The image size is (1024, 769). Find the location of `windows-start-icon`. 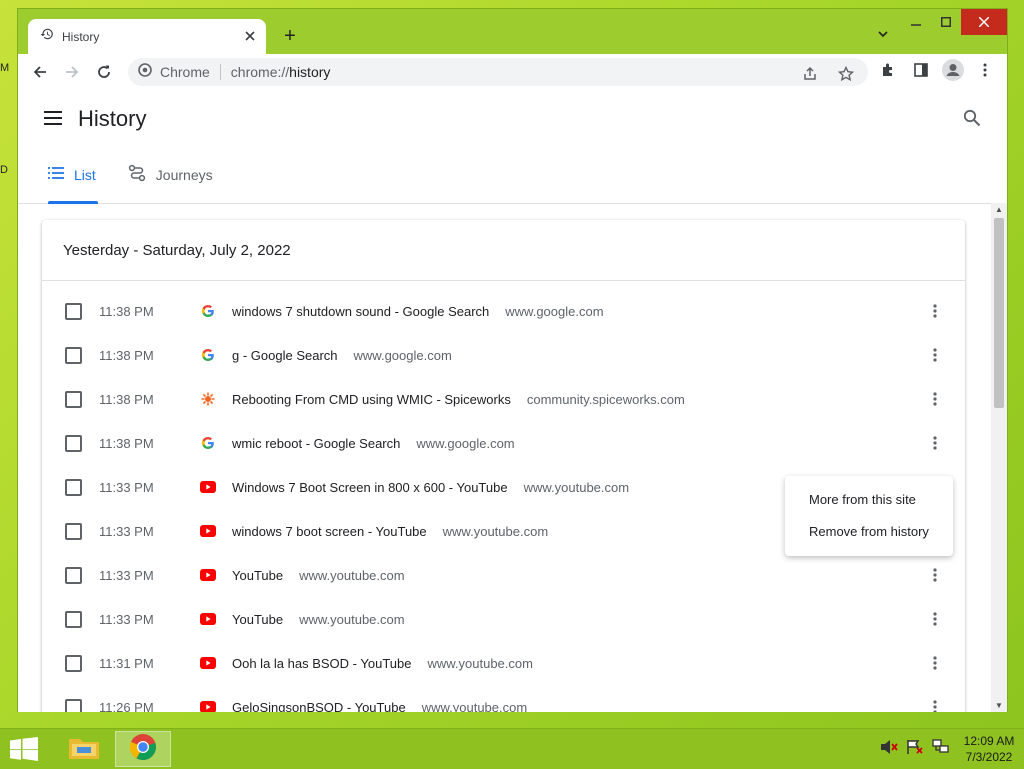

windows-start-icon is located at coordinates (24, 751).